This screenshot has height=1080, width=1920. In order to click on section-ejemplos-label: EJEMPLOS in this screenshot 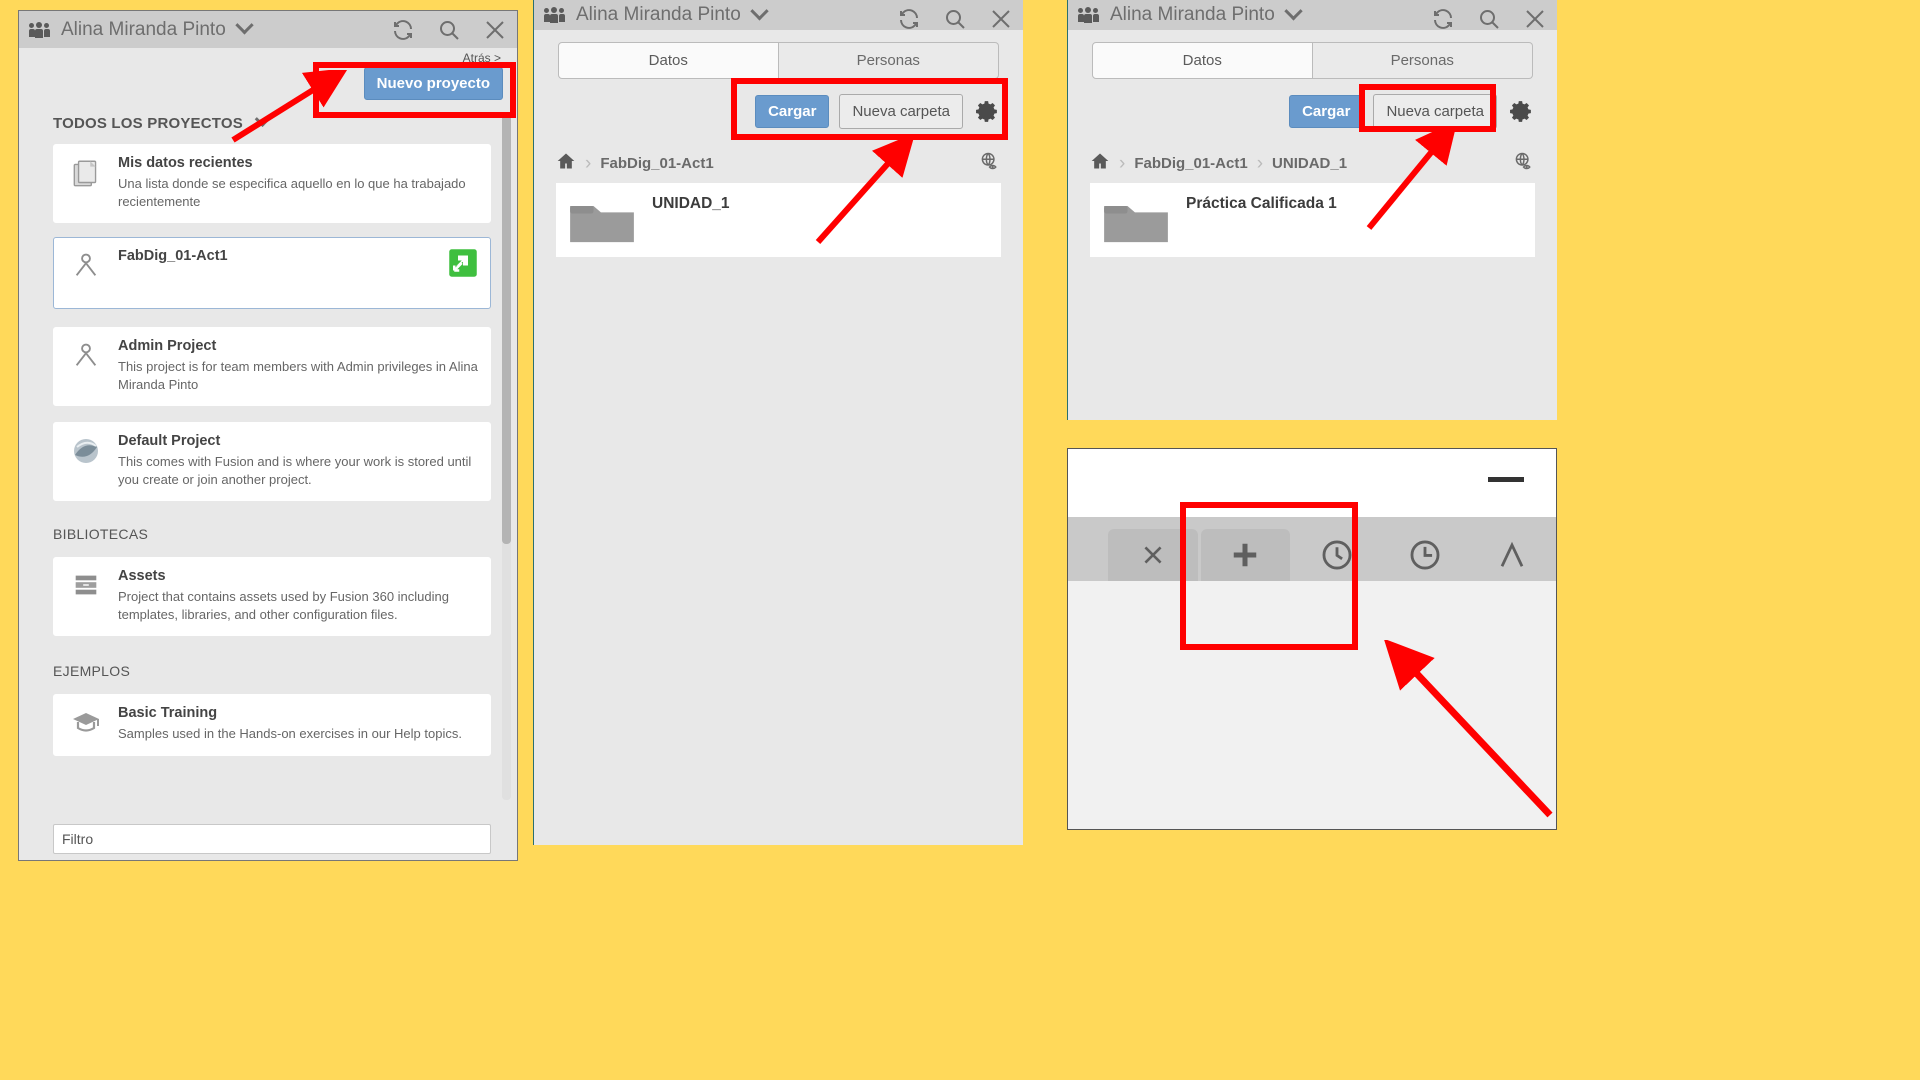, I will do `click(92, 671)`.